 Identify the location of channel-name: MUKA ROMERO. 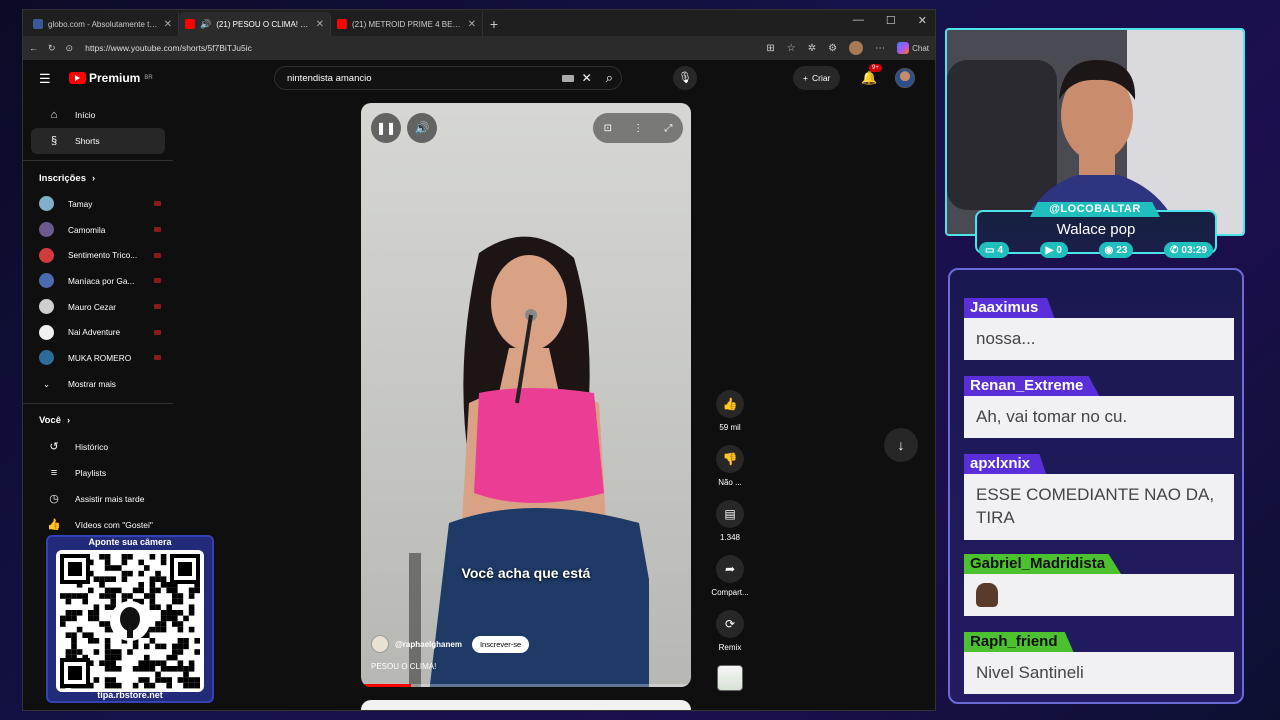
(100, 357).